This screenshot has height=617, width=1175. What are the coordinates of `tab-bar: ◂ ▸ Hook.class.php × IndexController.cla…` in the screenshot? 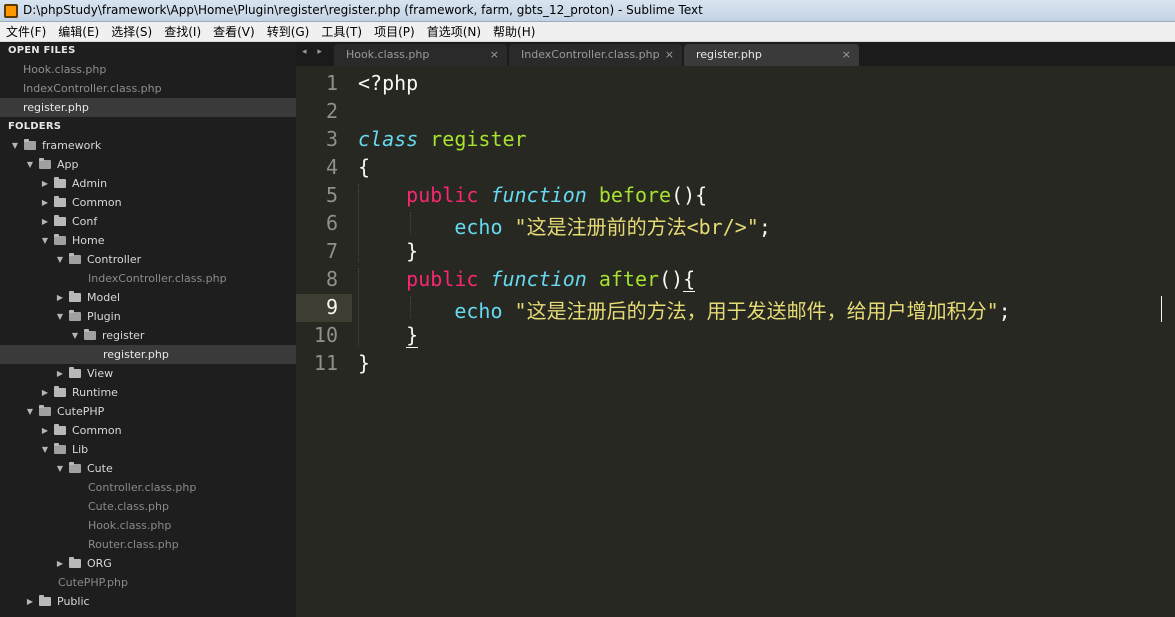 It's located at (735, 54).